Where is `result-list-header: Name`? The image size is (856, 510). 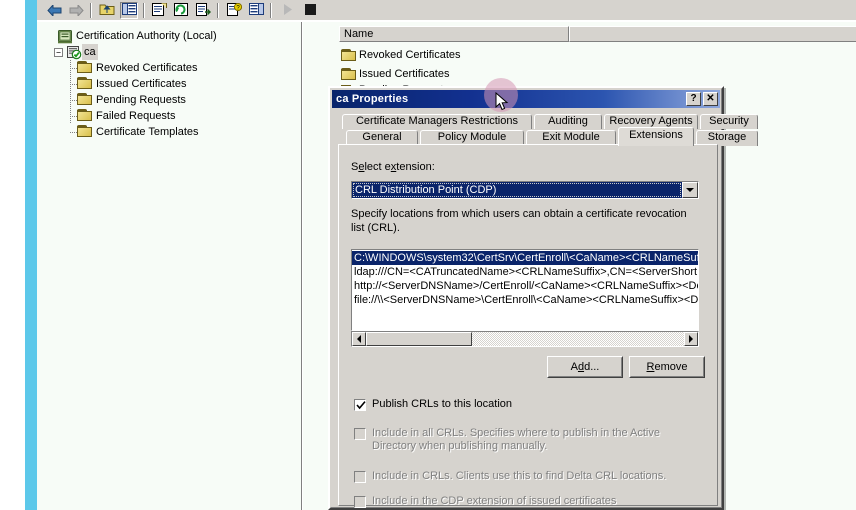
result-list-header: Name is located at coordinates (597, 34).